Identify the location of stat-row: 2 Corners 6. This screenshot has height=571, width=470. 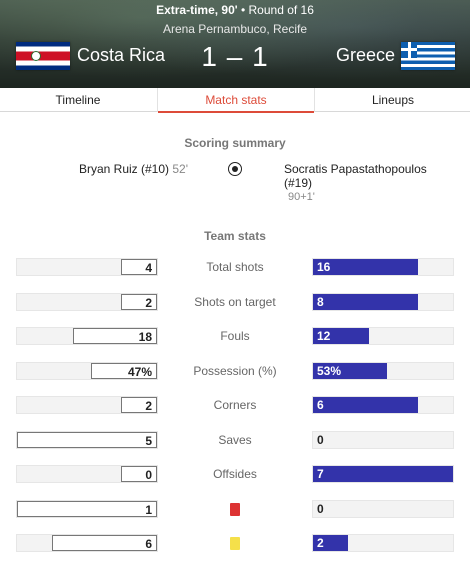
(235, 405).